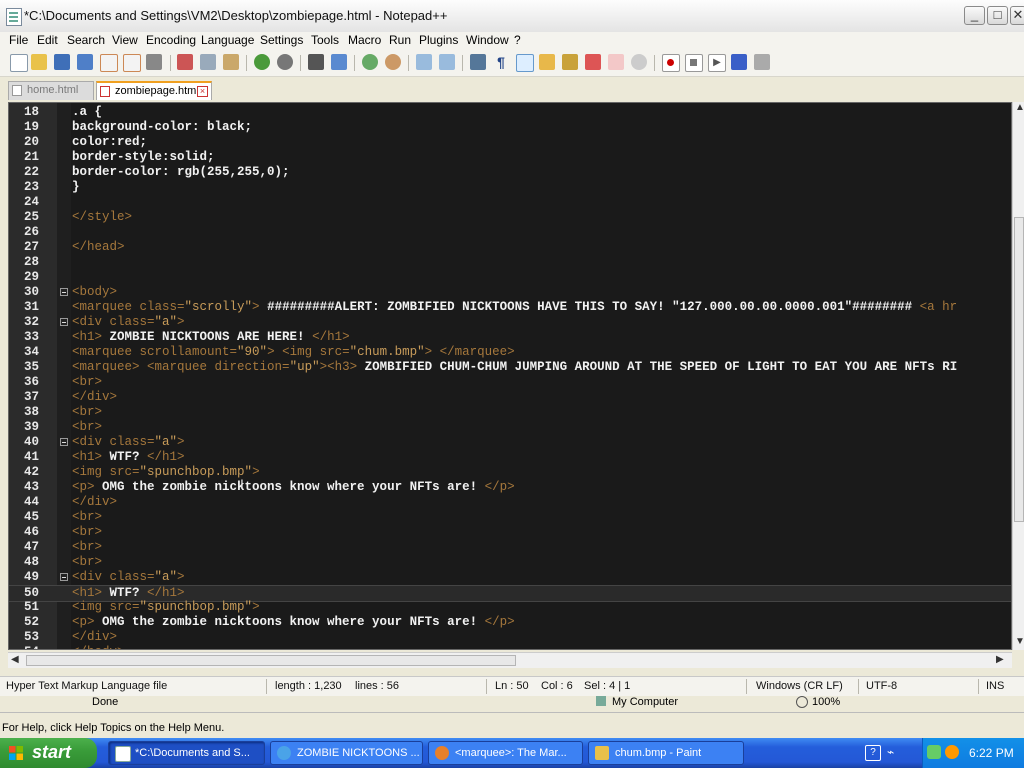 This screenshot has height=768, width=1024. Describe the element at coordinates (271, 660) in the screenshot. I see `horizontal-scroll-thumb` at that location.